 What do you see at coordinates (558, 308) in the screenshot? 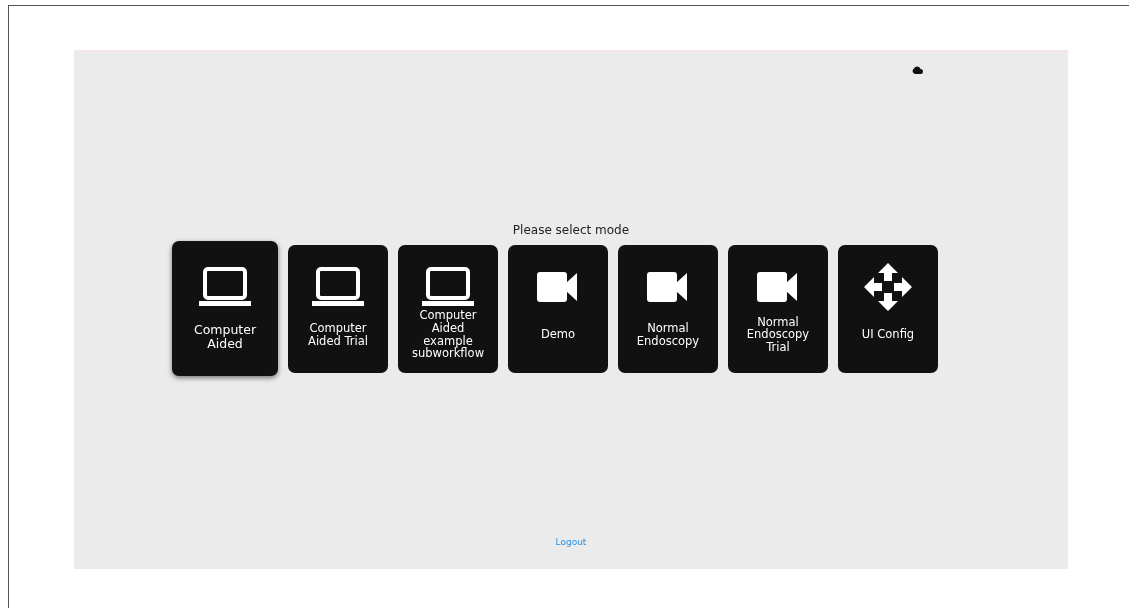
I see `mode-button: Demo` at bounding box center [558, 308].